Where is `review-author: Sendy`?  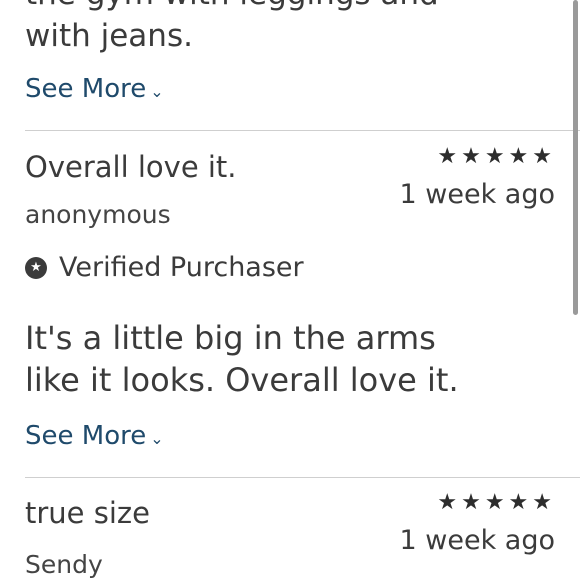
review-author: Sendy is located at coordinates (64, 564).